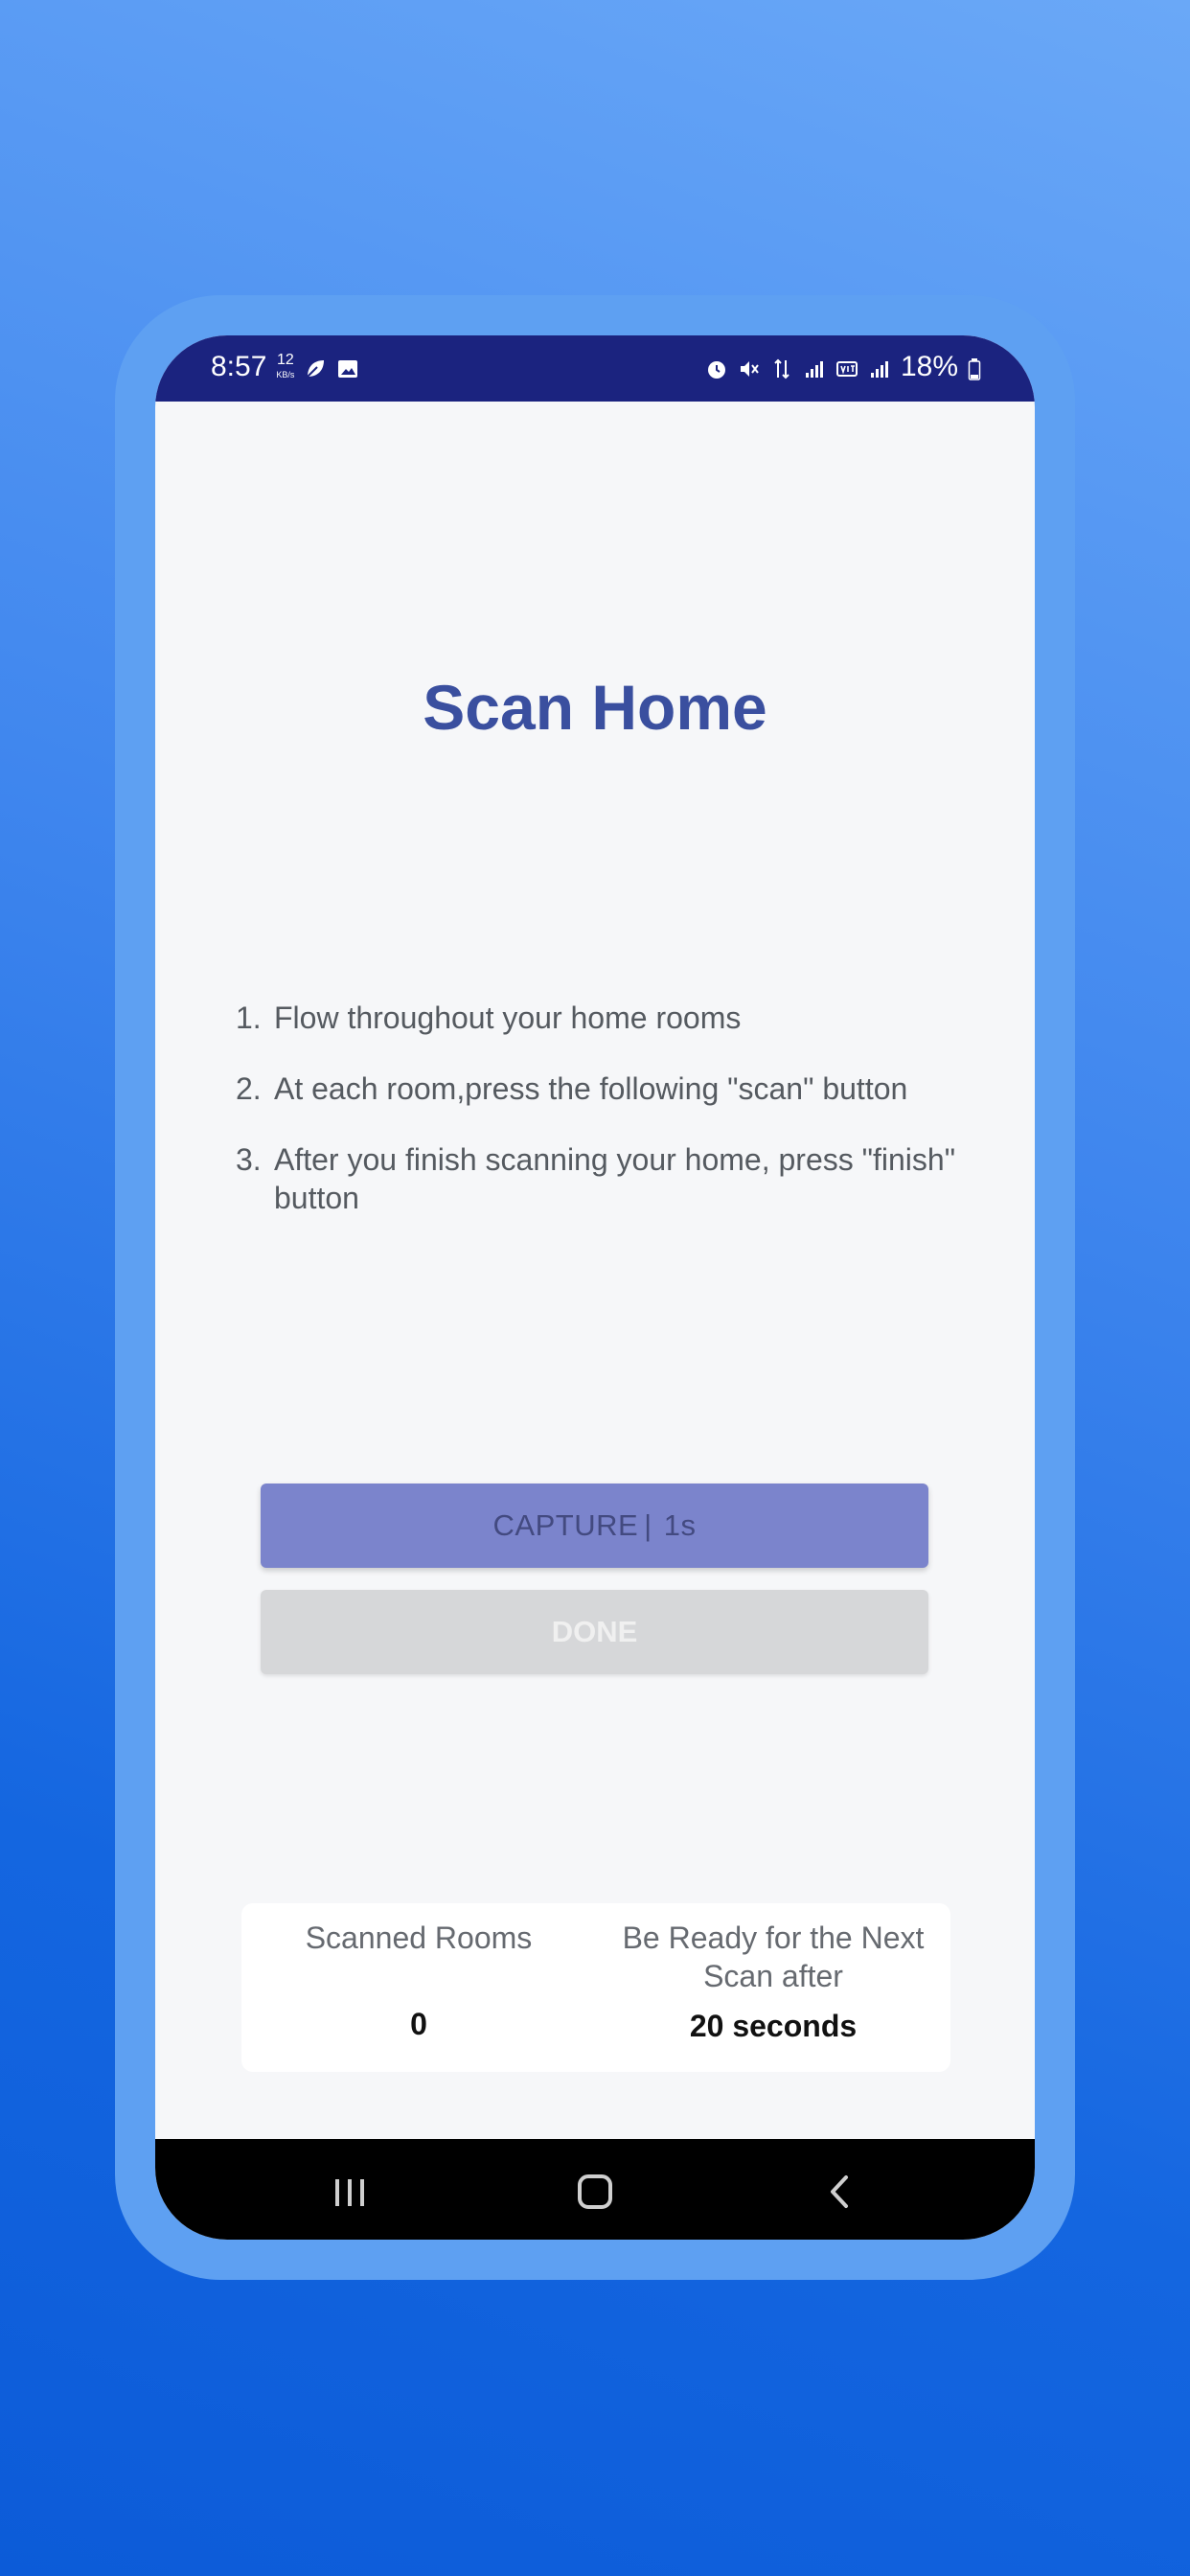 This screenshot has width=1190, height=2576. What do you see at coordinates (716, 367) in the screenshot?
I see `alarm-icon` at bounding box center [716, 367].